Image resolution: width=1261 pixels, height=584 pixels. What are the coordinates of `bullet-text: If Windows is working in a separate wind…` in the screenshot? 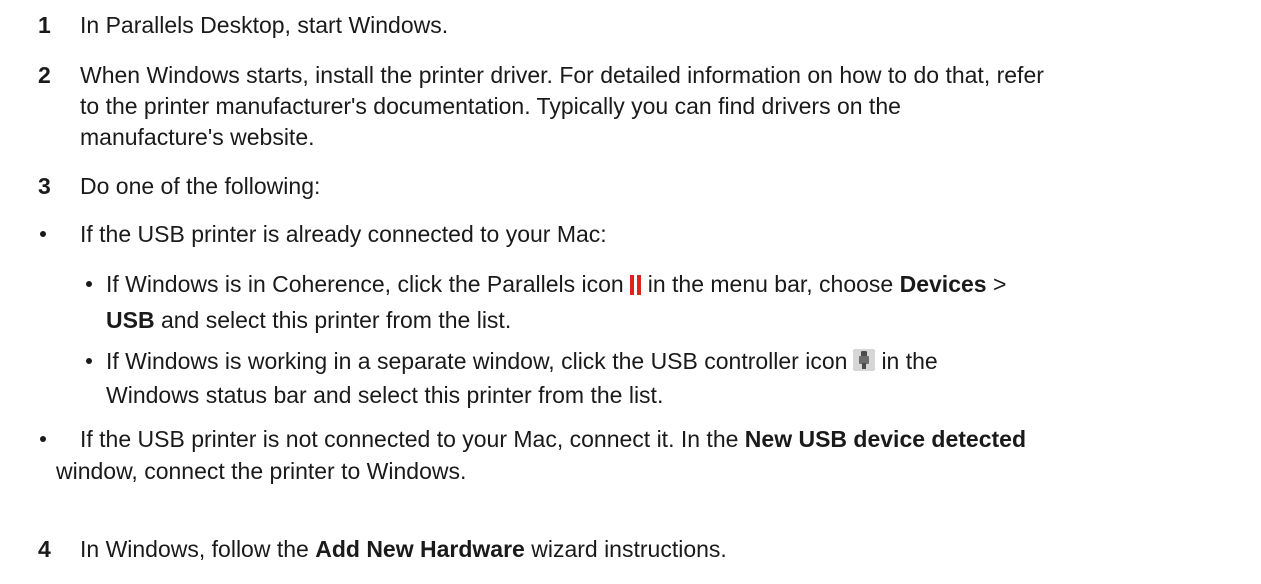 It's located at (680, 378).